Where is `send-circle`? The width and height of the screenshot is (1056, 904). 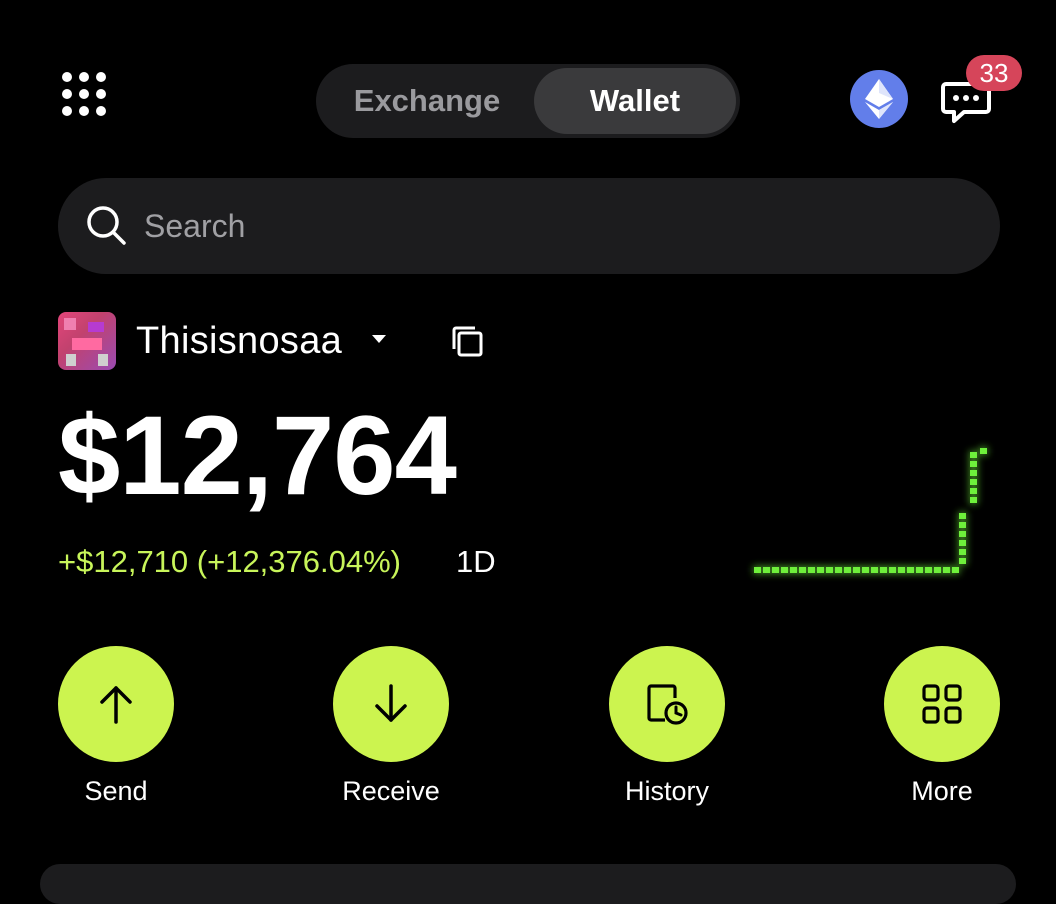 send-circle is located at coordinates (116, 704).